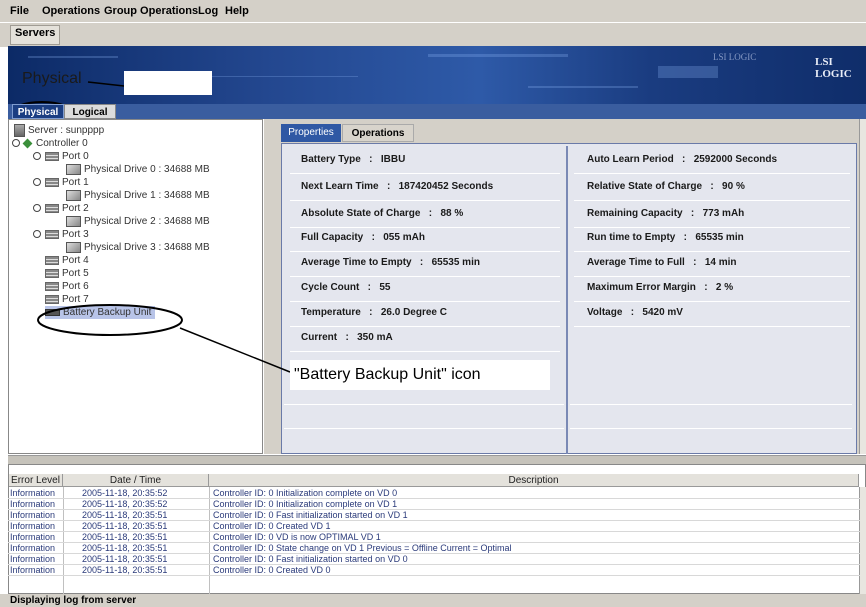 This screenshot has width=866, height=607. What do you see at coordinates (311, 133) in the screenshot?
I see `tab-properties: Properties` at bounding box center [311, 133].